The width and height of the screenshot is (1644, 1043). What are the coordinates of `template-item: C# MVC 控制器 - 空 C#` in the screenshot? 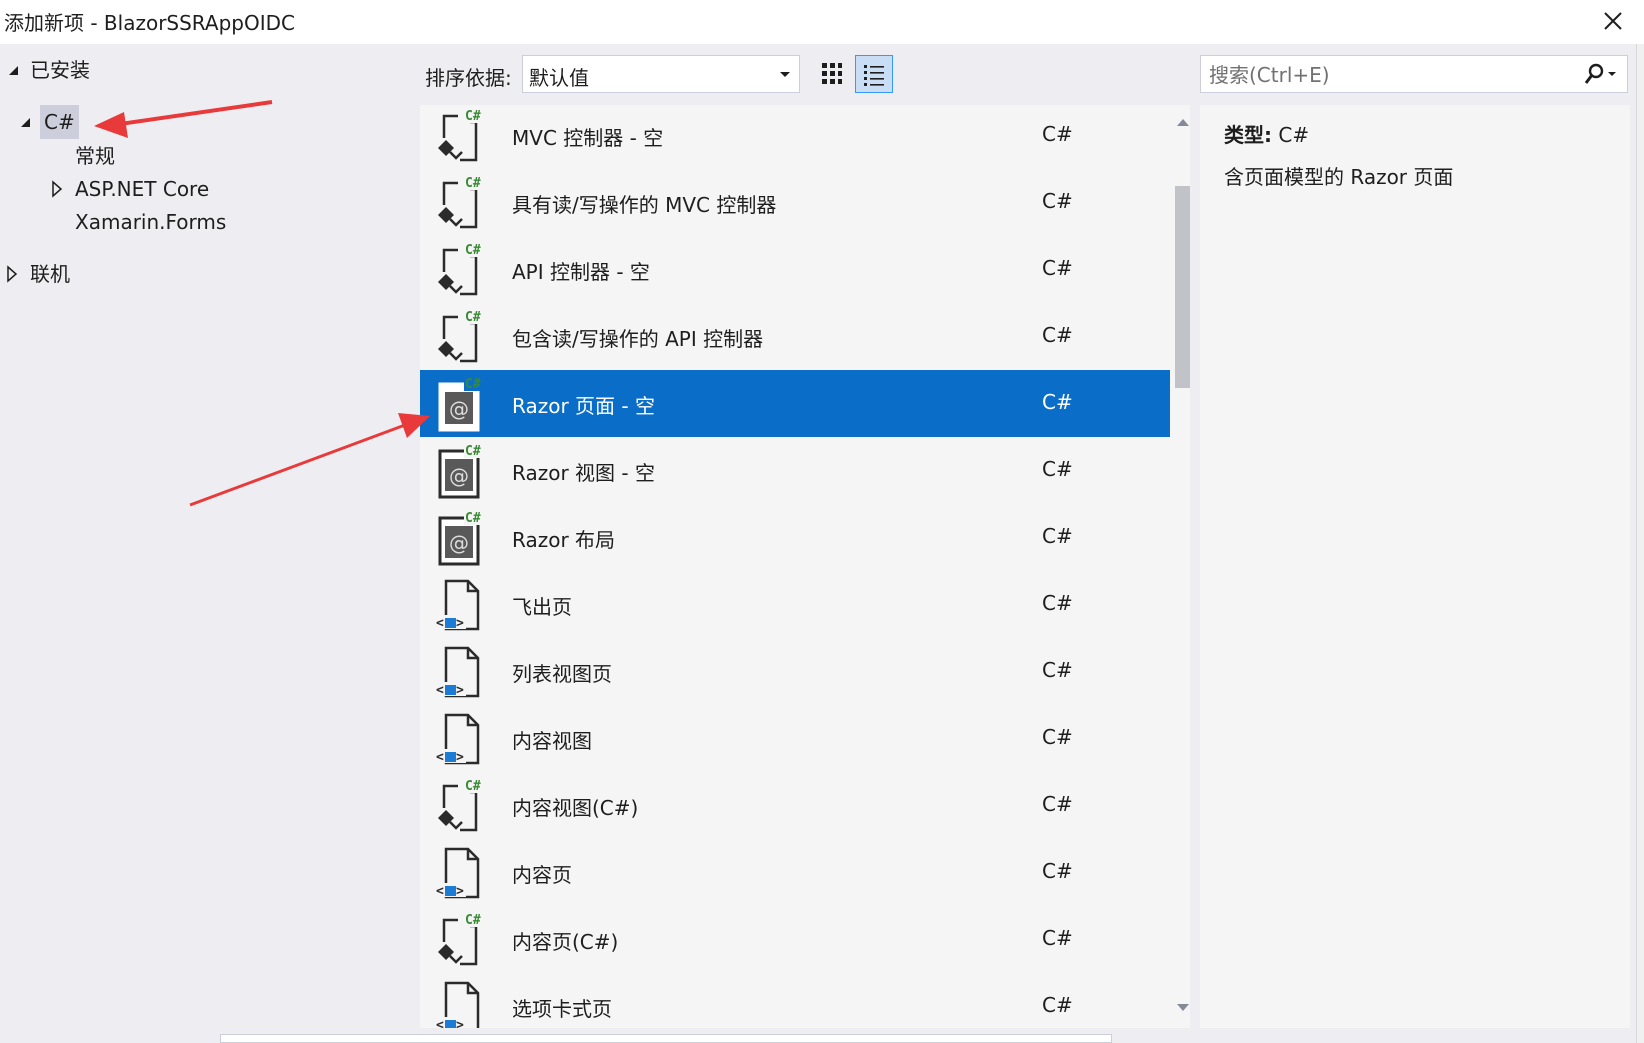 It's located at (795, 137).